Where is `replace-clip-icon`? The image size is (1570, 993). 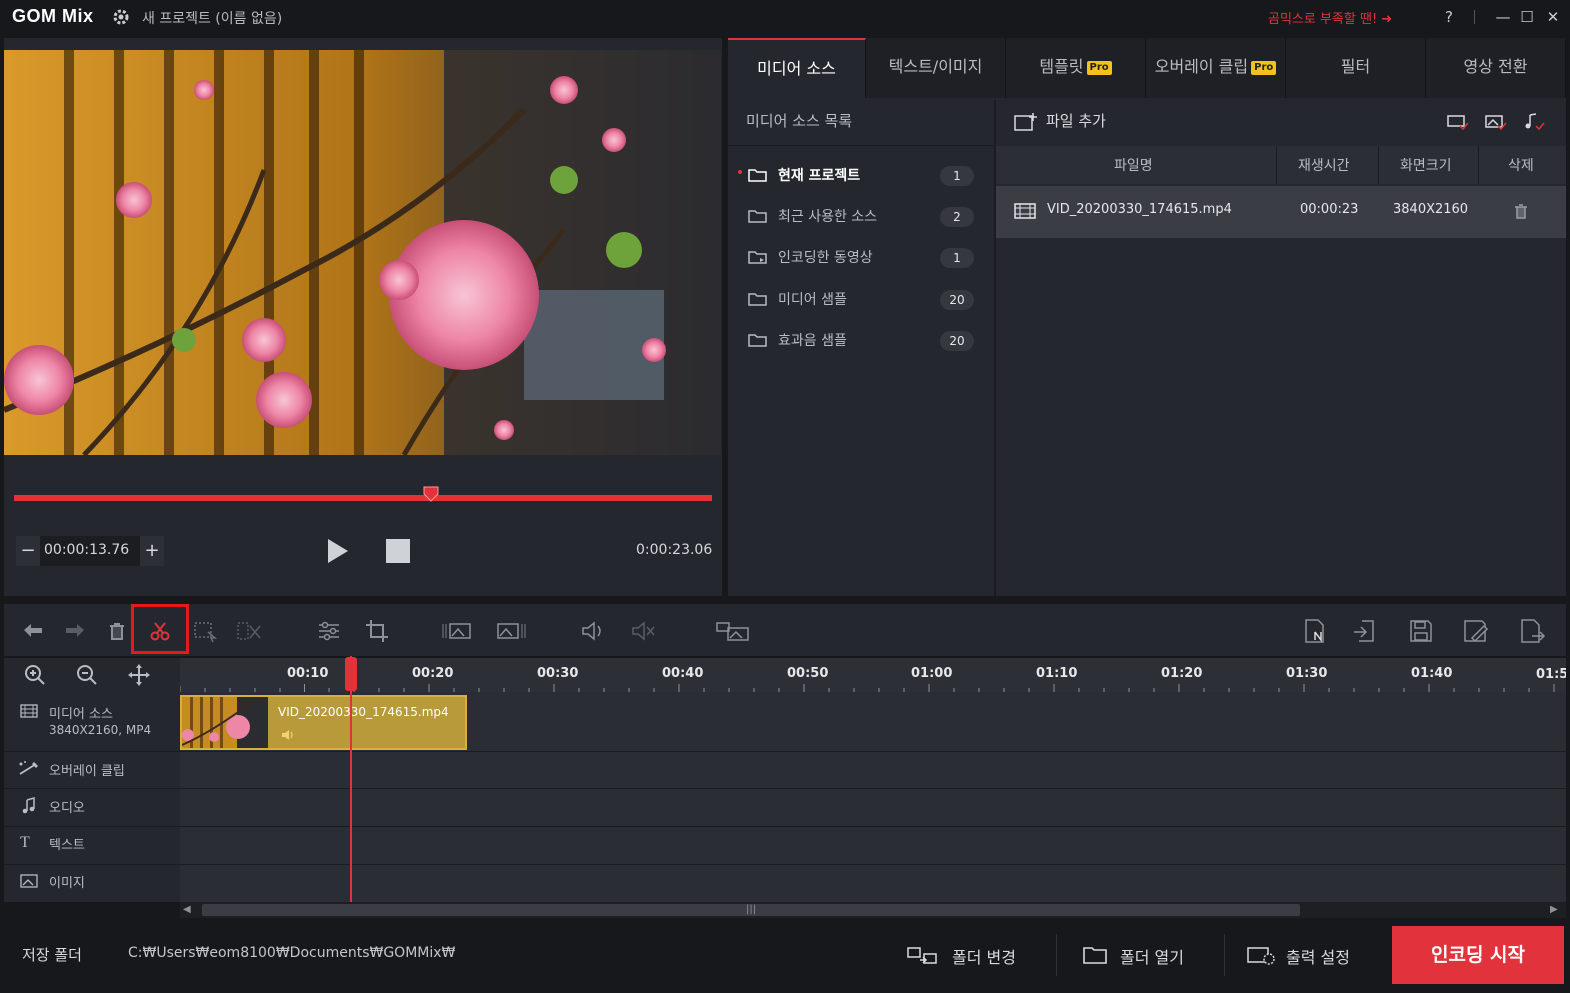
replace-clip-icon is located at coordinates (731, 631).